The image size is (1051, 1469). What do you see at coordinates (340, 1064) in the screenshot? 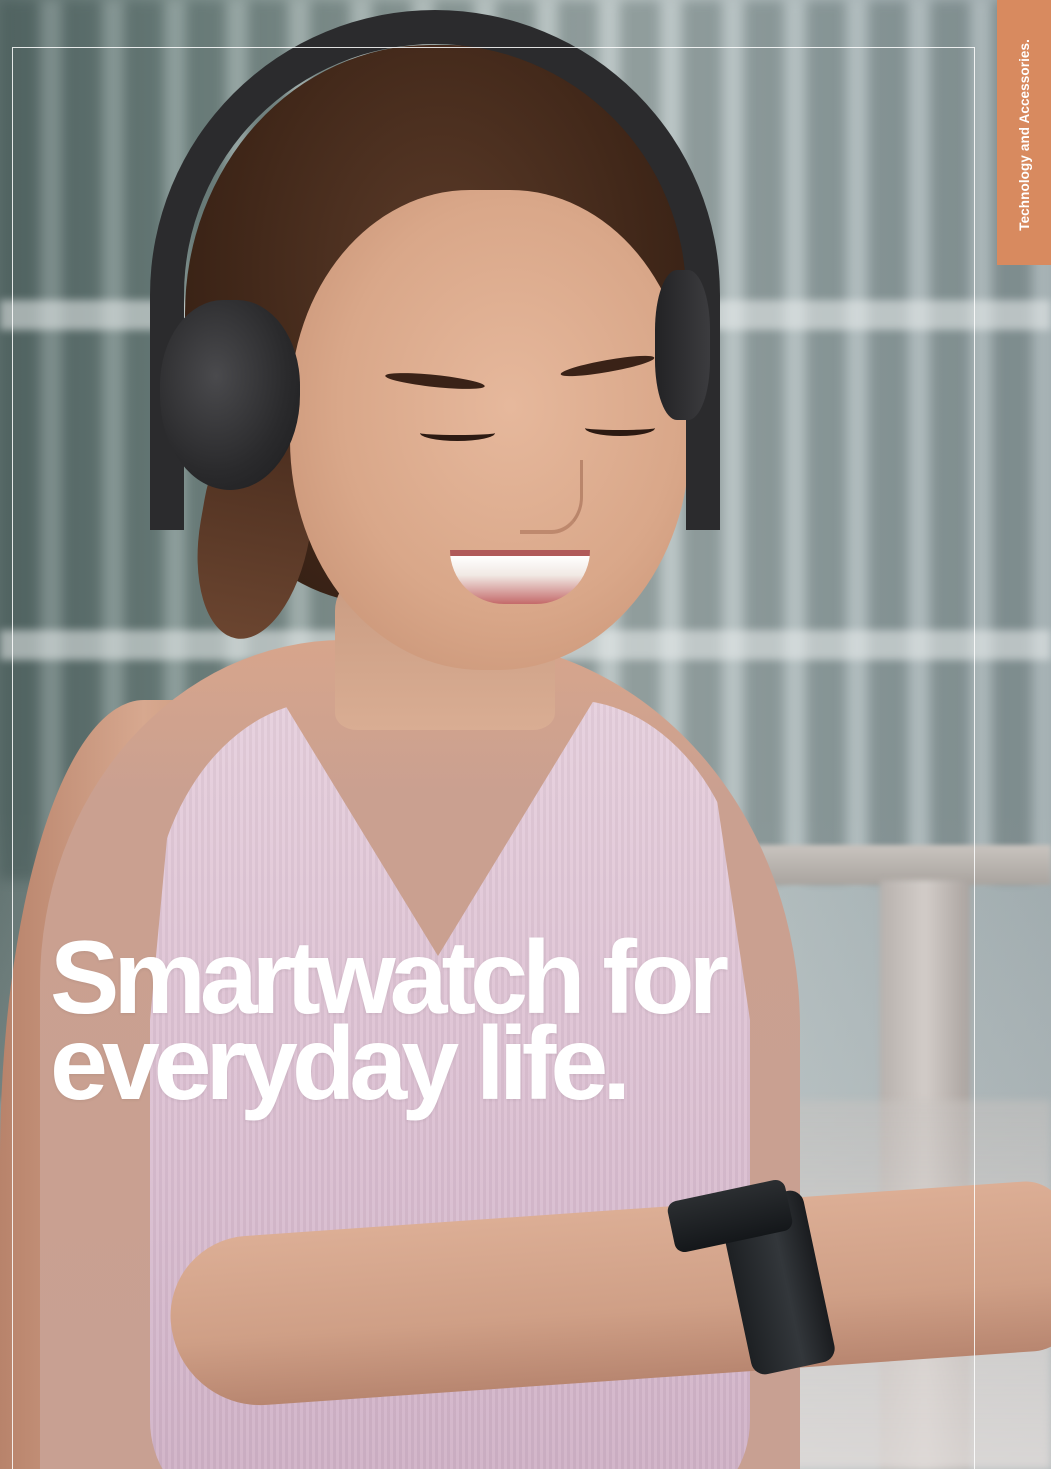
I see `headline-line-2: everyday life.` at bounding box center [340, 1064].